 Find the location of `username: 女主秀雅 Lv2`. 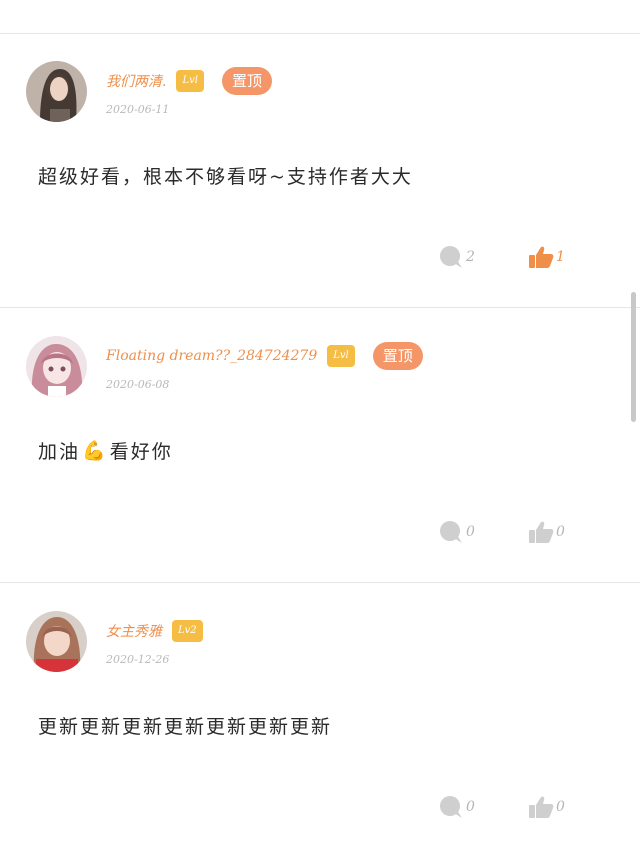

username: 女主秀雅 Lv2 is located at coordinates (154, 631).